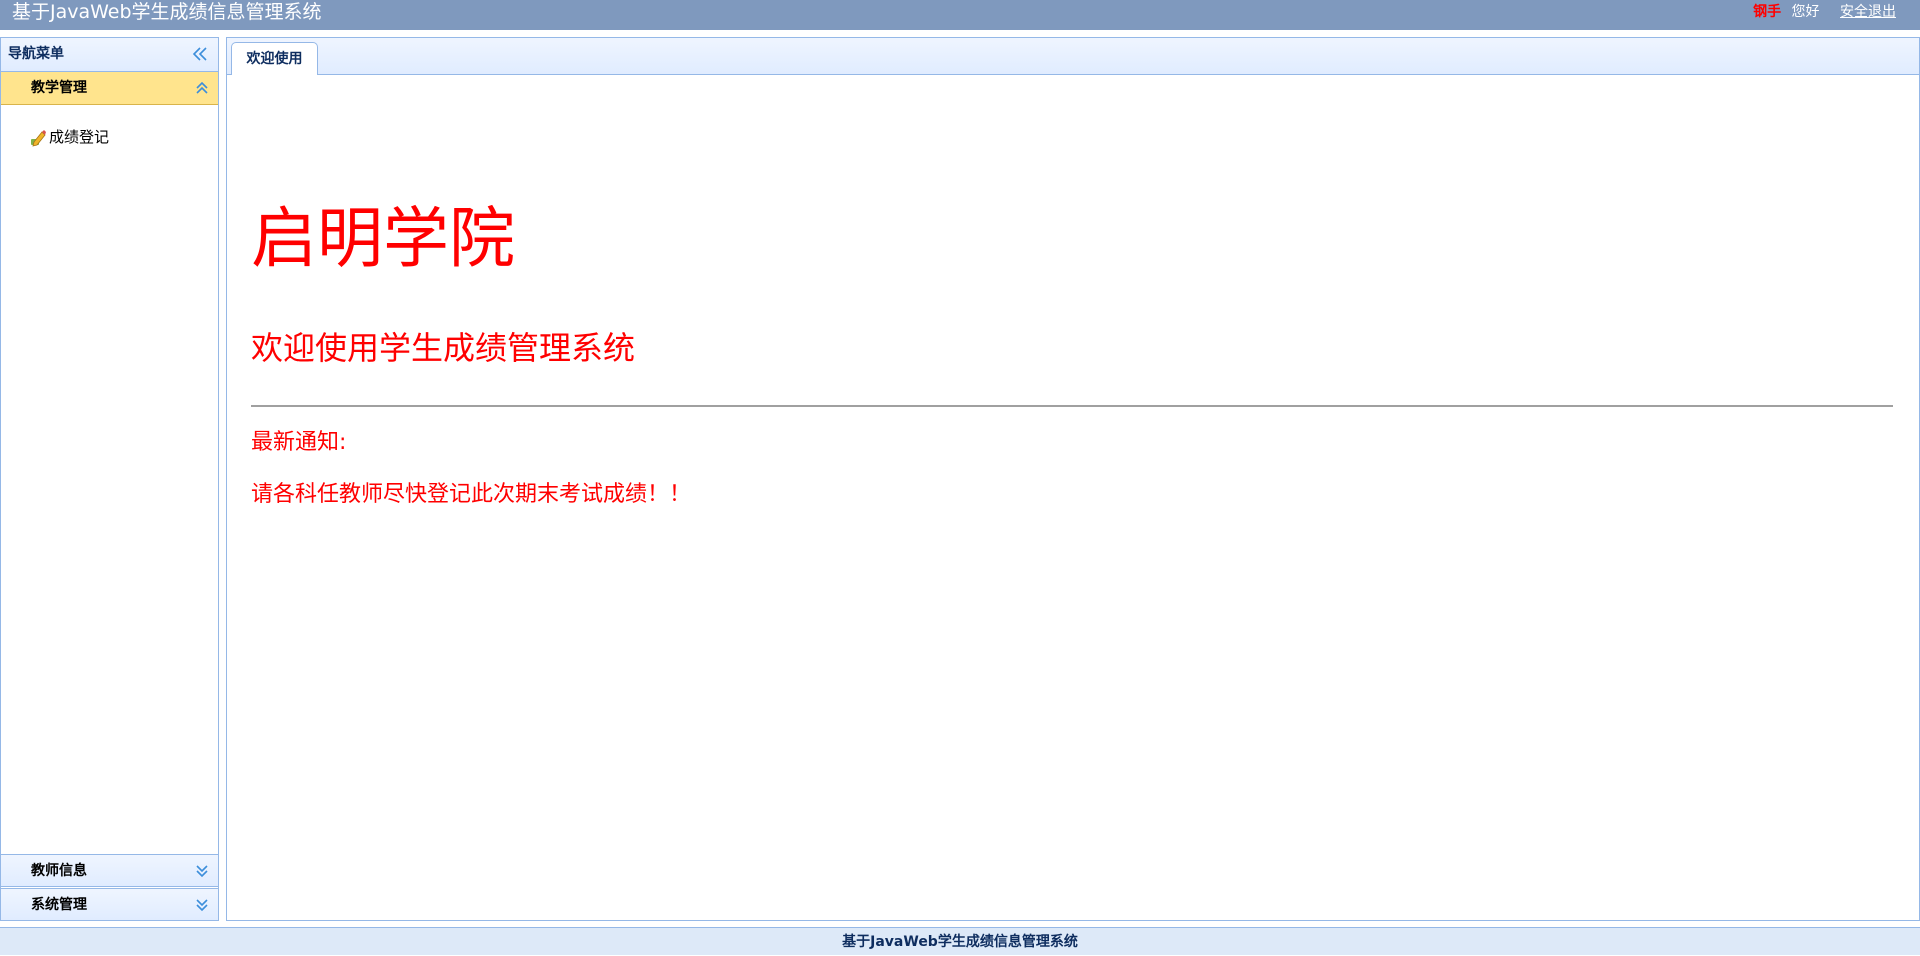 Image resolution: width=1920 pixels, height=956 pixels. What do you see at coordinates (200, 54) in the screenshot?
I see `double-chevron-left-icon` at bounding box center [200, 54].